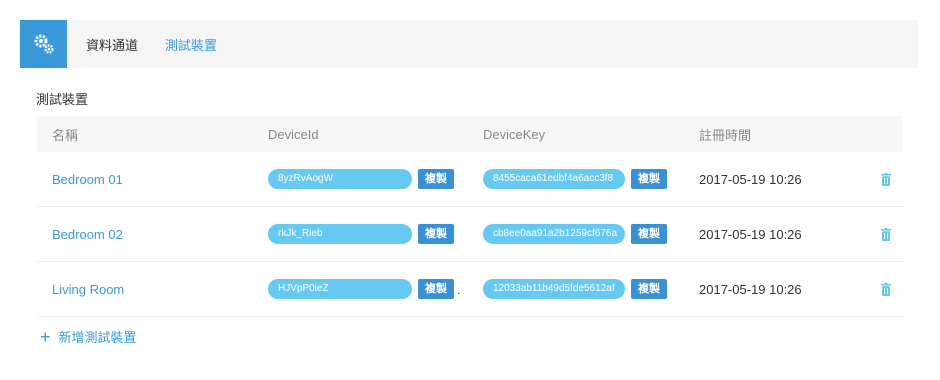  I want to click on header-device-key: DeviceKey, so click(514, 134).